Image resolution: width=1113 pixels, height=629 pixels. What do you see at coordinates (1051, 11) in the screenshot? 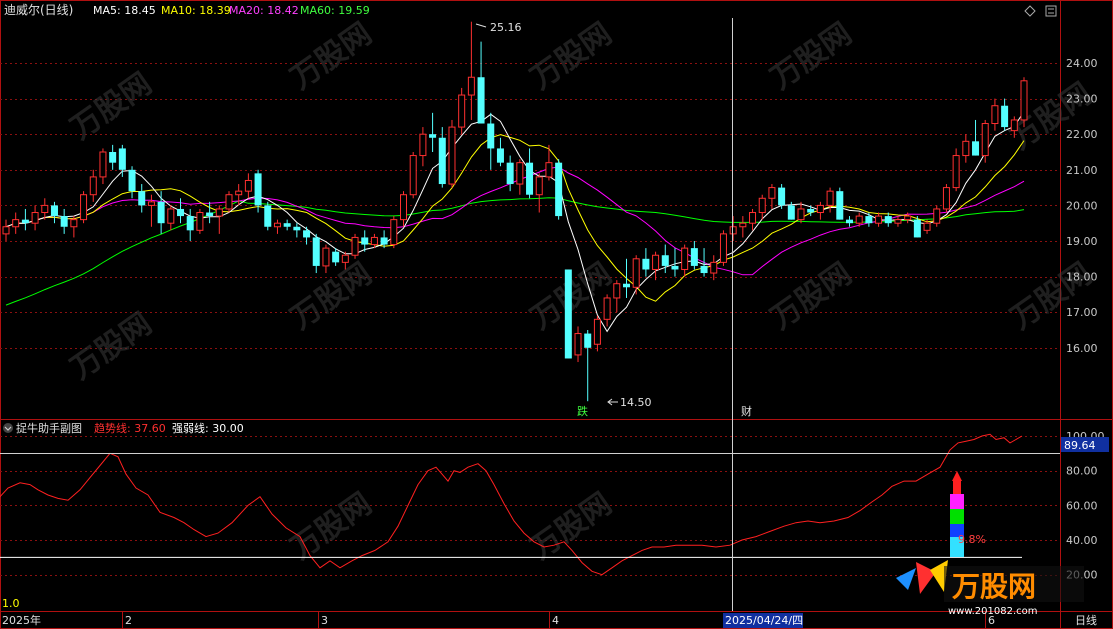
I see `settings-icon` at bounding box center [1051, 11].